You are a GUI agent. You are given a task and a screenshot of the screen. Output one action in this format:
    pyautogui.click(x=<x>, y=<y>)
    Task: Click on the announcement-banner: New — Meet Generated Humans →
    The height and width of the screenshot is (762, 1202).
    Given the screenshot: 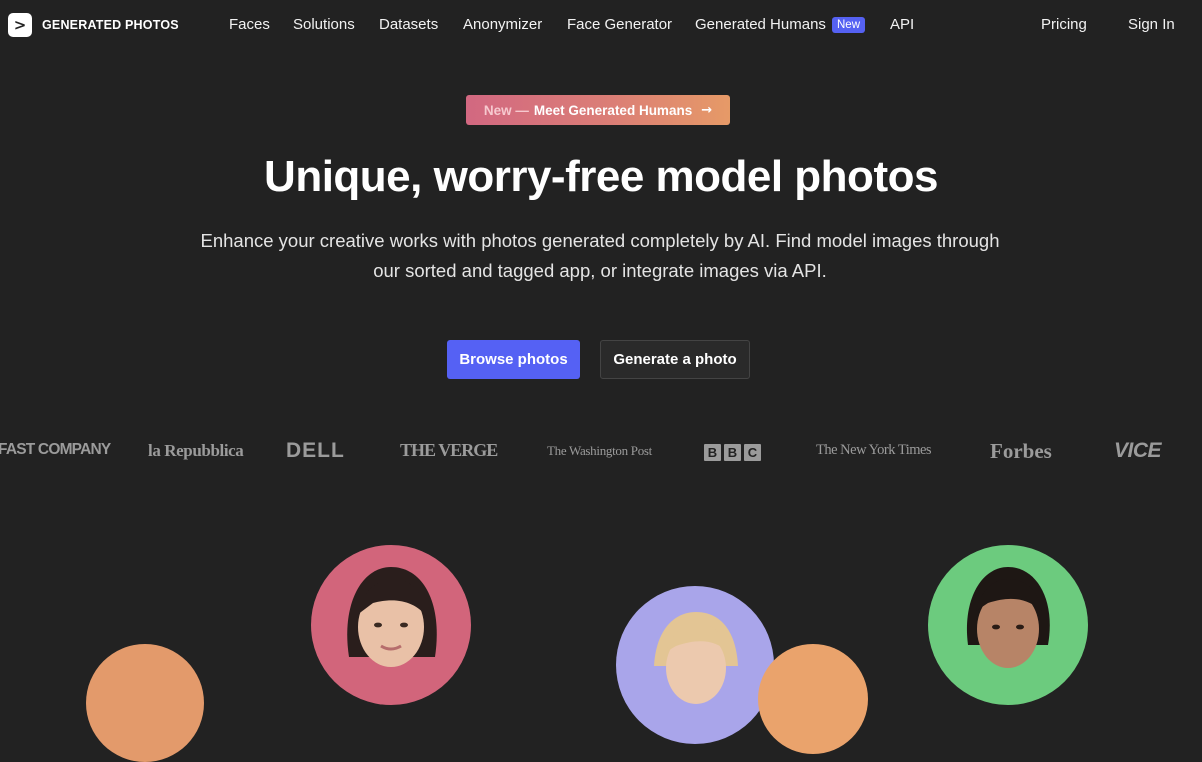 What is the action you would take?
    pyautogui.click(x=598, y=110)
    